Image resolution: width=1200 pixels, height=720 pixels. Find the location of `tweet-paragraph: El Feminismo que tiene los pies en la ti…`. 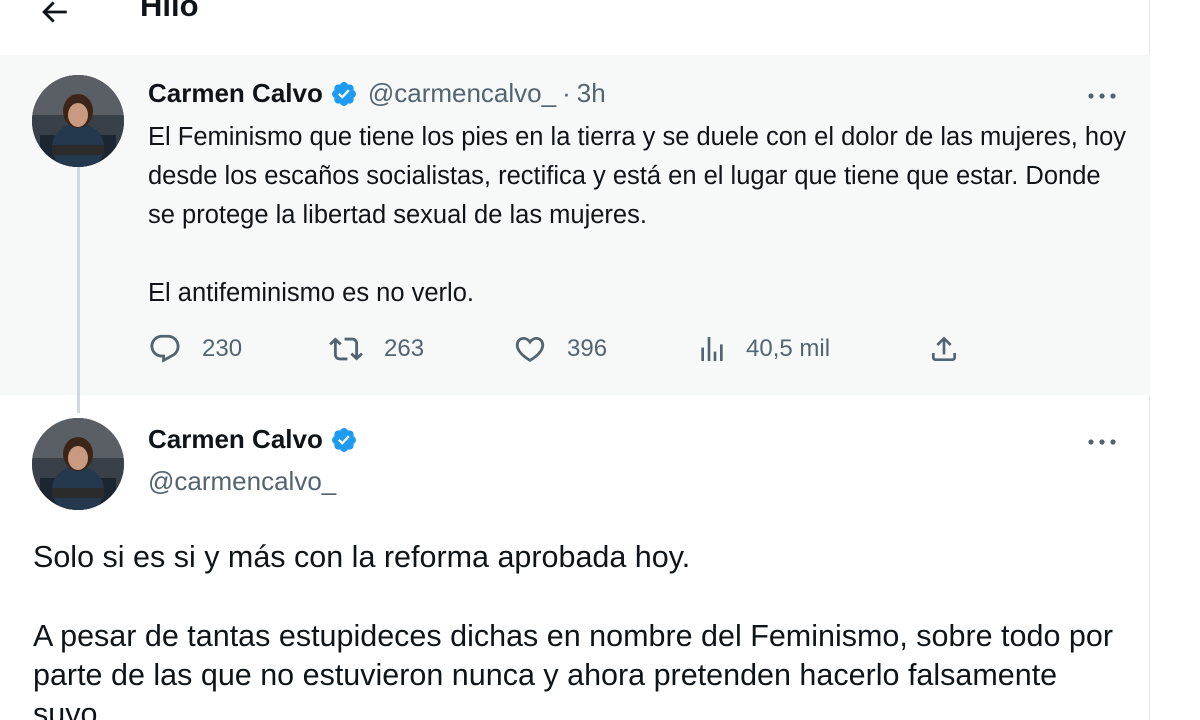

tweet-paragraph: El Feminismo que tiene los pies en la ti… is located at coordinates (637, 176).